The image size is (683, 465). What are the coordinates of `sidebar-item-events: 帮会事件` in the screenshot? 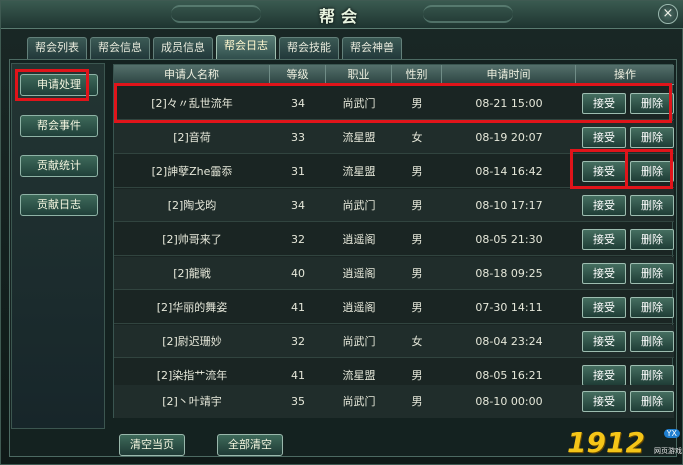 It's located at (59, 126).